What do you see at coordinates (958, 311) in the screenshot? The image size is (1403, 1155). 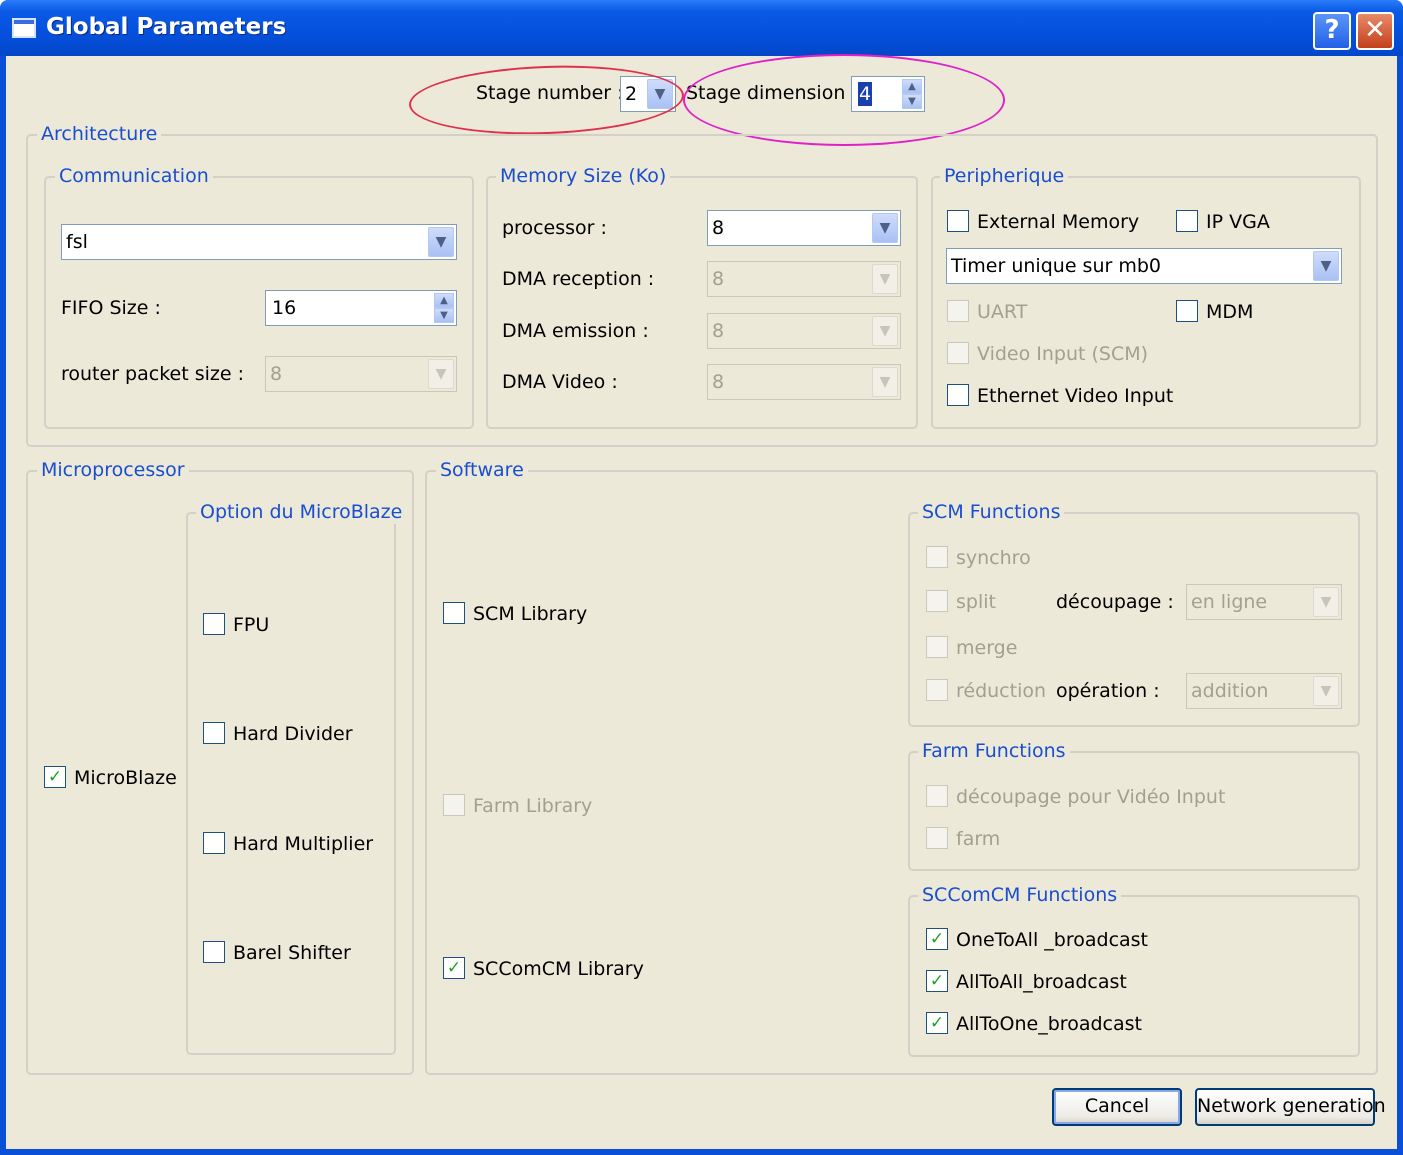 I see `uart-checkbox` at bounding box center [958, 311].